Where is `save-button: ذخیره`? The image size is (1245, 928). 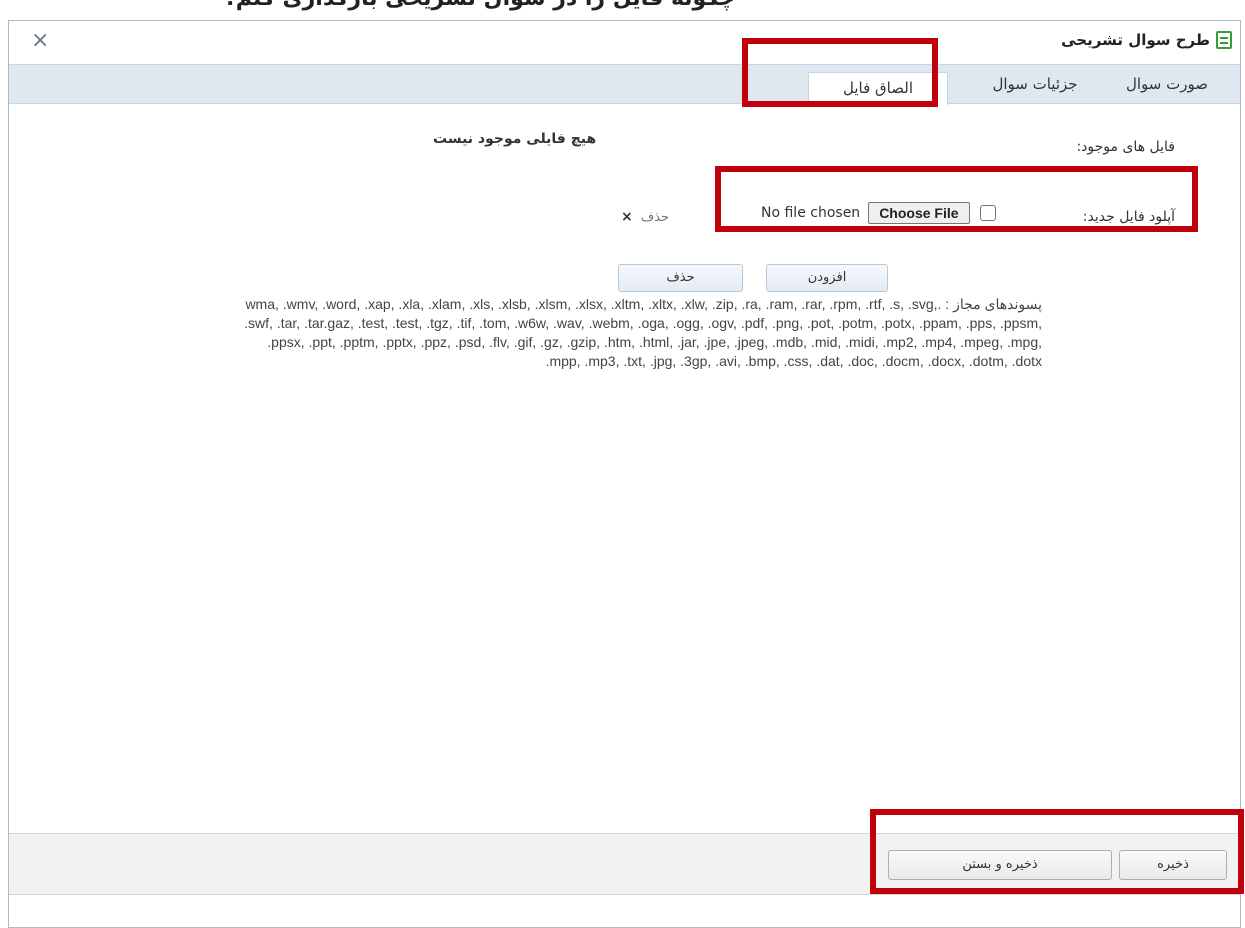 save-button: ذخیره is located at coordinates (1173, 865).